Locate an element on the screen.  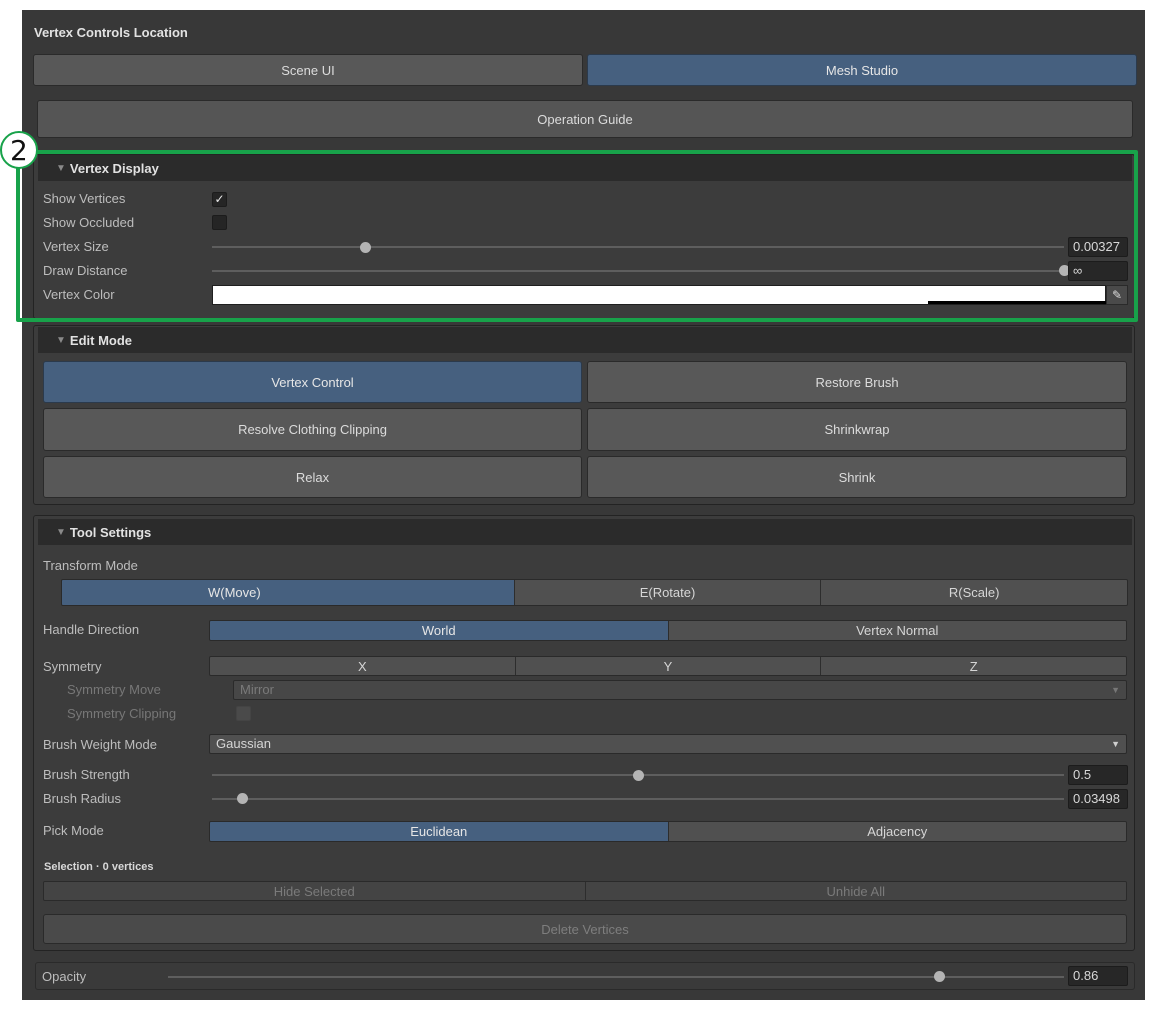
tool-settings-header: ▼ Tool Settings is located at coordinates (585, 532).